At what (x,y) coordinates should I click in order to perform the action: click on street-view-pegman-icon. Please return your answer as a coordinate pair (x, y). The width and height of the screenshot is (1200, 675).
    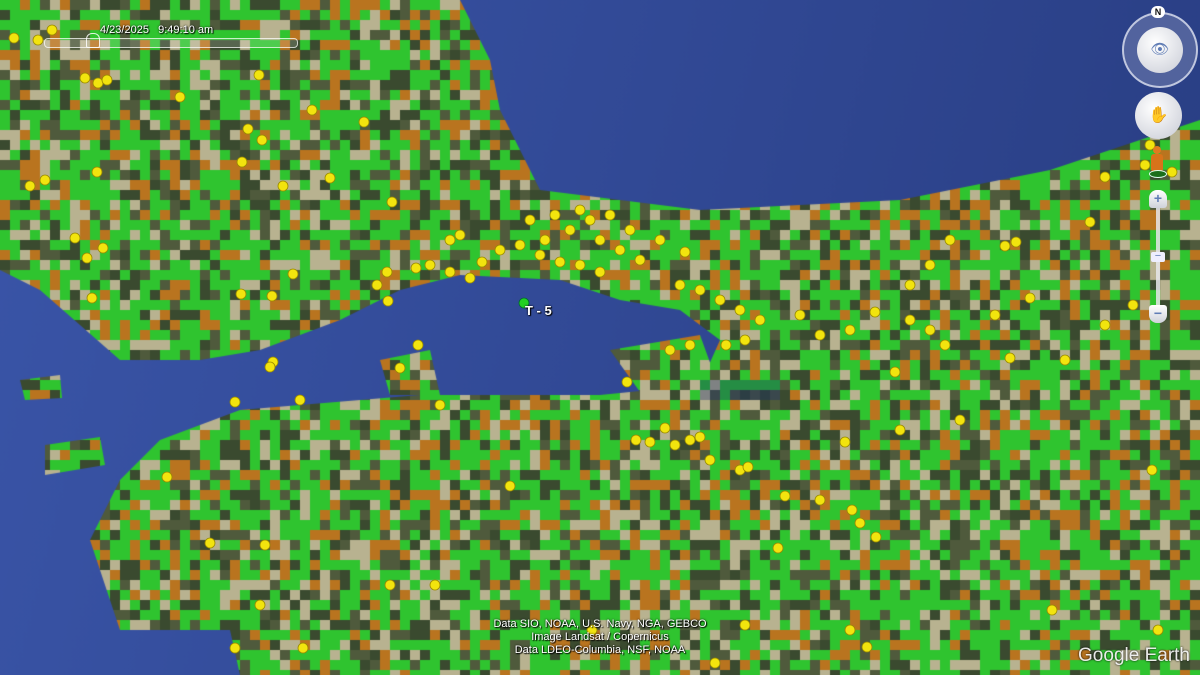
    Looking at the image, I should click on (1158, 162).